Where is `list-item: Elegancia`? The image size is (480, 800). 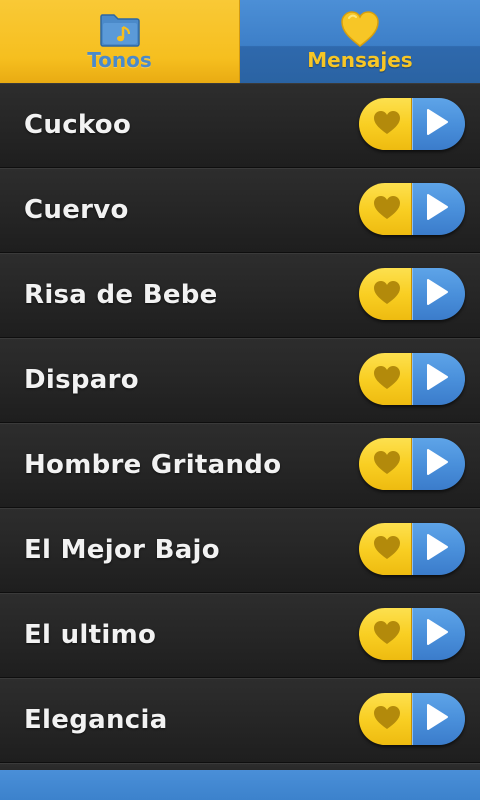 list-item: Elegancia is located at coordinates (240, 720).